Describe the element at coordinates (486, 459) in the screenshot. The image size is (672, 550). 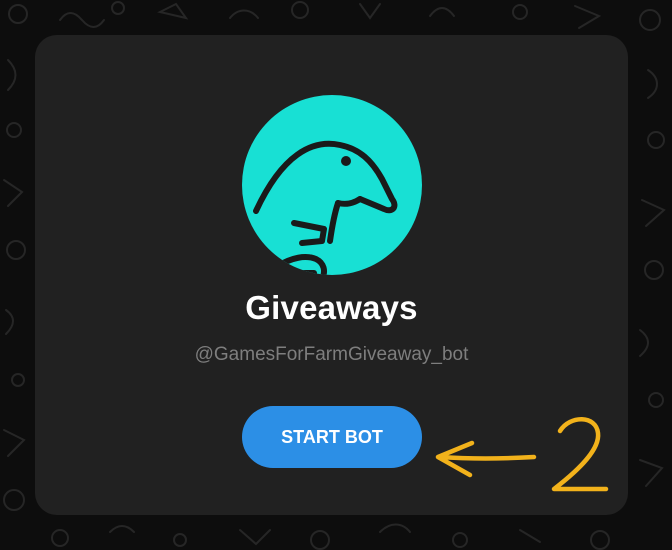
I see `arrow-icon` at that location.